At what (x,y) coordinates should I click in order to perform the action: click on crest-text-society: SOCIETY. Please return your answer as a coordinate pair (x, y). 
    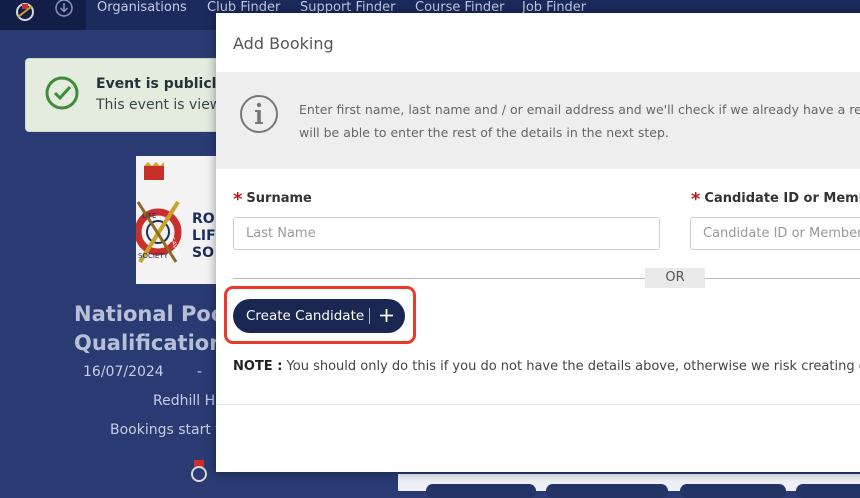
    Looking at the image, I should click on (153, 256).